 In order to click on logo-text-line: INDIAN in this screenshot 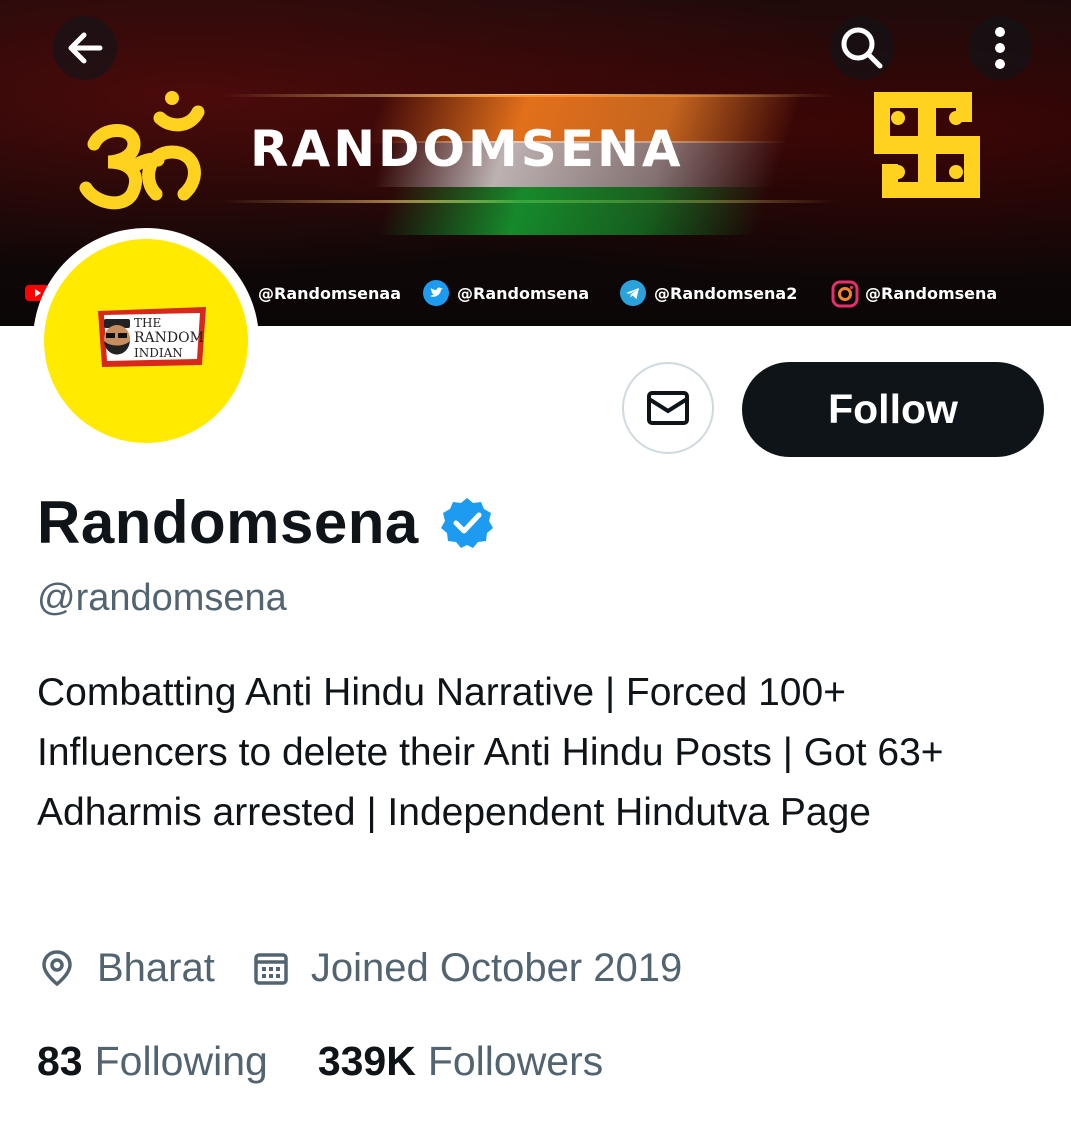, I will do `click(158, 353)`.